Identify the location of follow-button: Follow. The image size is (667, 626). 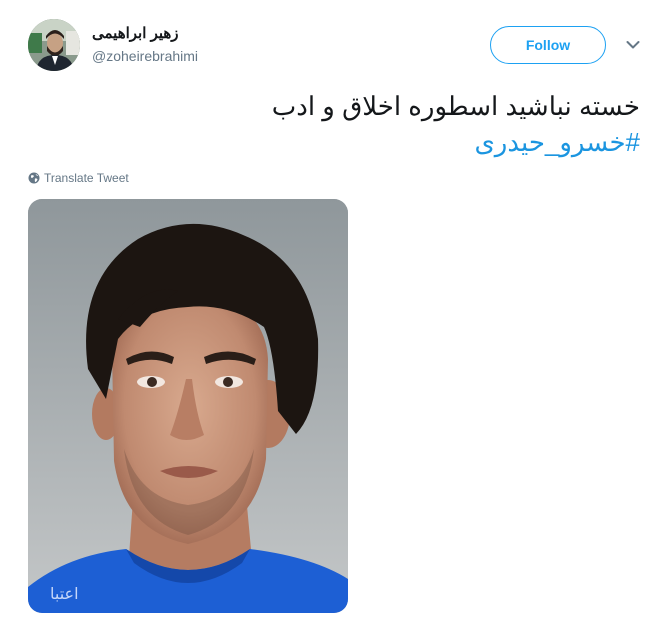
(548, 45).